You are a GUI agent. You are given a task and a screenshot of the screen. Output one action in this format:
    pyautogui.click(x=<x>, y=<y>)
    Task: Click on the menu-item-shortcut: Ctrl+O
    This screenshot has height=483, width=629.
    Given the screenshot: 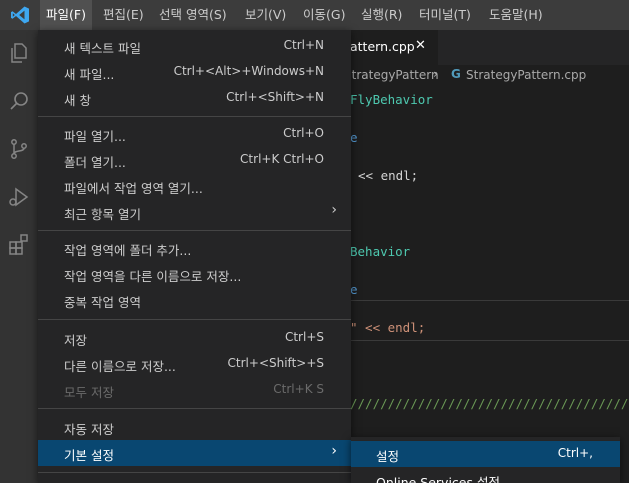 What is the action you would take?
    pyautogui.click(x=303, y=133)
    